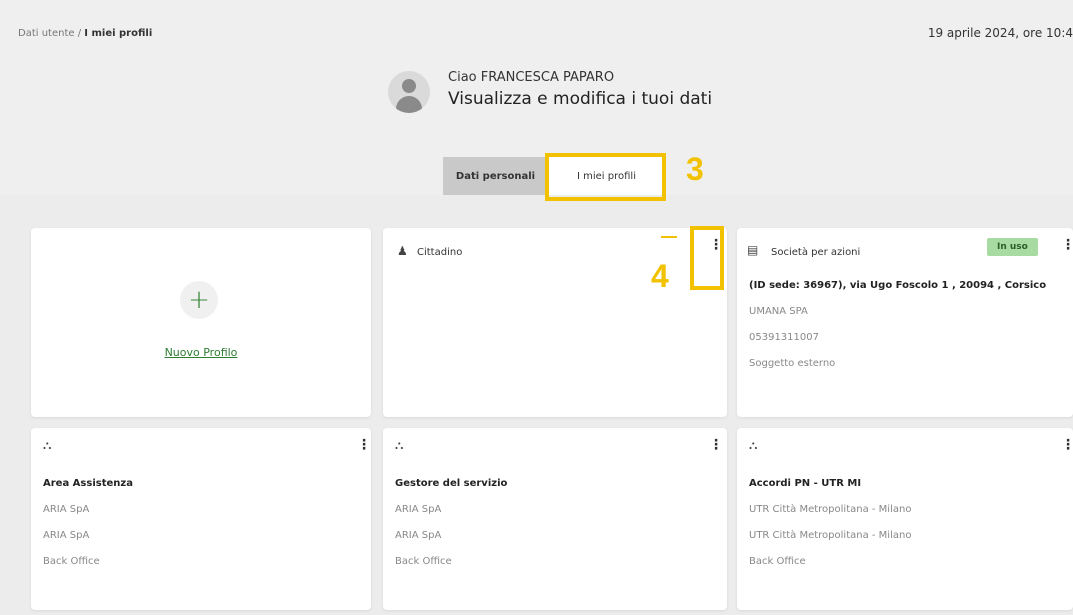 This screenshot has width=1073, height=615. I want to click on step-number-4: 4, so click(660, 276).